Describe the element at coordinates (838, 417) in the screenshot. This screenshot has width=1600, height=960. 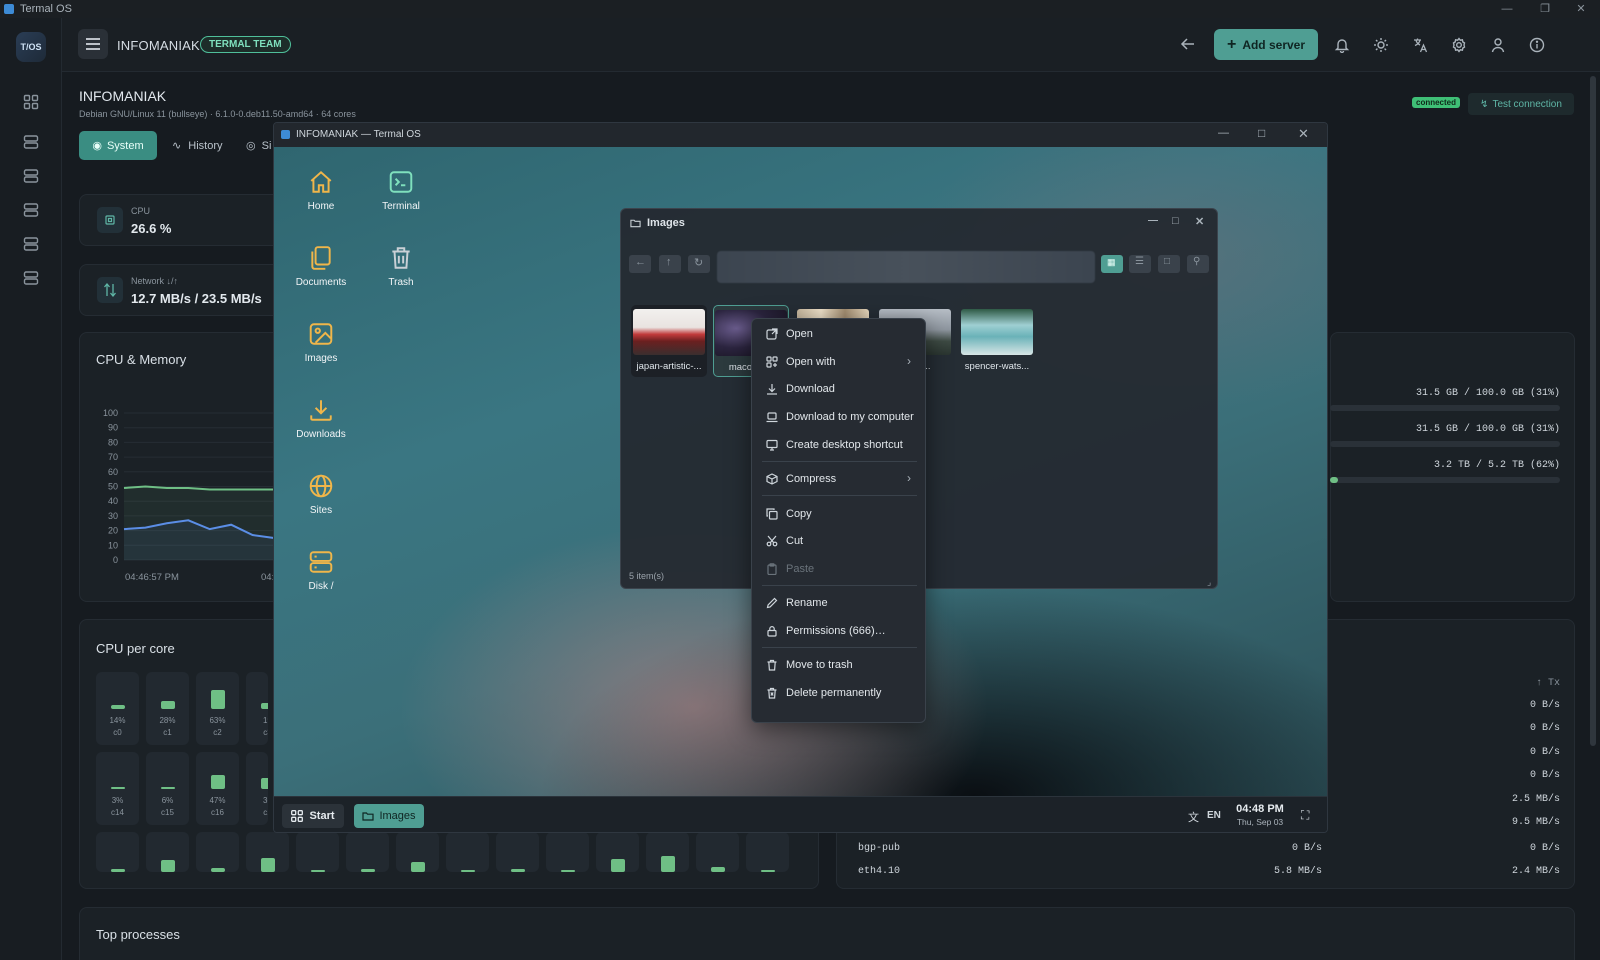
I see `menu-item-download-to-computer: Download to my computer` at that location.